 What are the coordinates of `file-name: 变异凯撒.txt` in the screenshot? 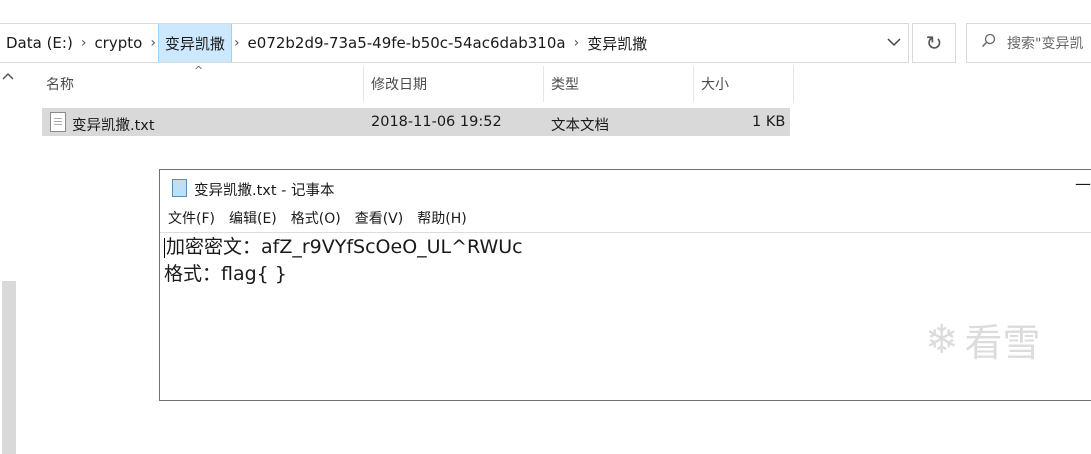 It's located at (113, 126).